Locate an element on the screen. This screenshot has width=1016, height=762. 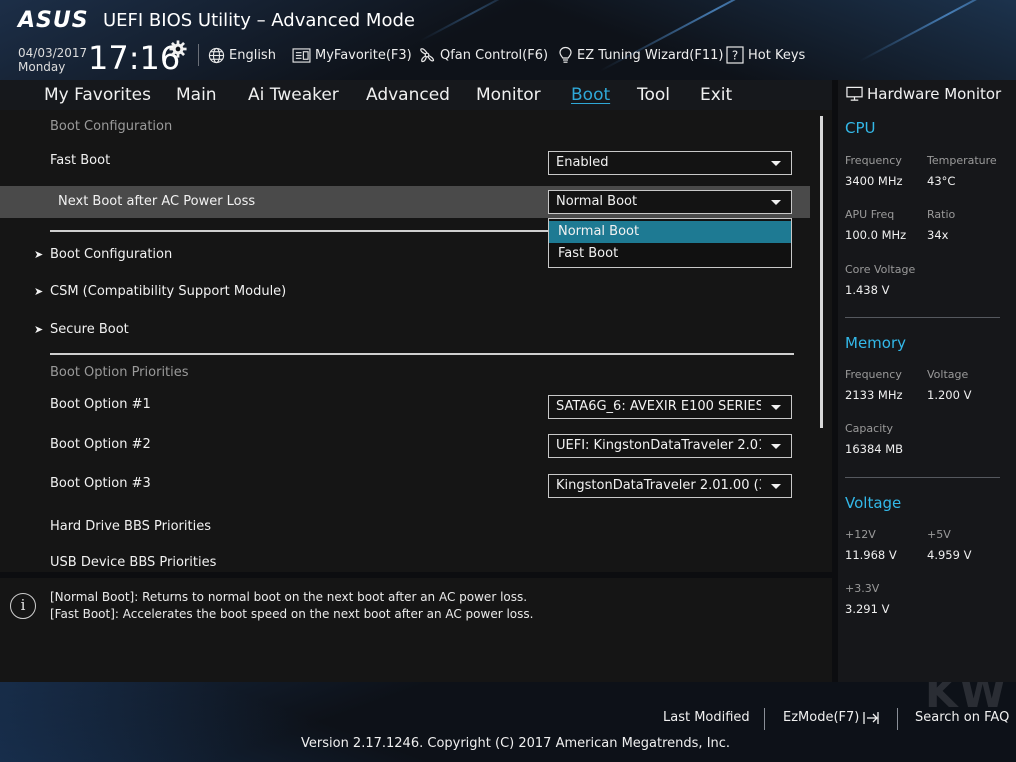
cpu-temperature-label: Temperature is located at coordinates (962, 160).